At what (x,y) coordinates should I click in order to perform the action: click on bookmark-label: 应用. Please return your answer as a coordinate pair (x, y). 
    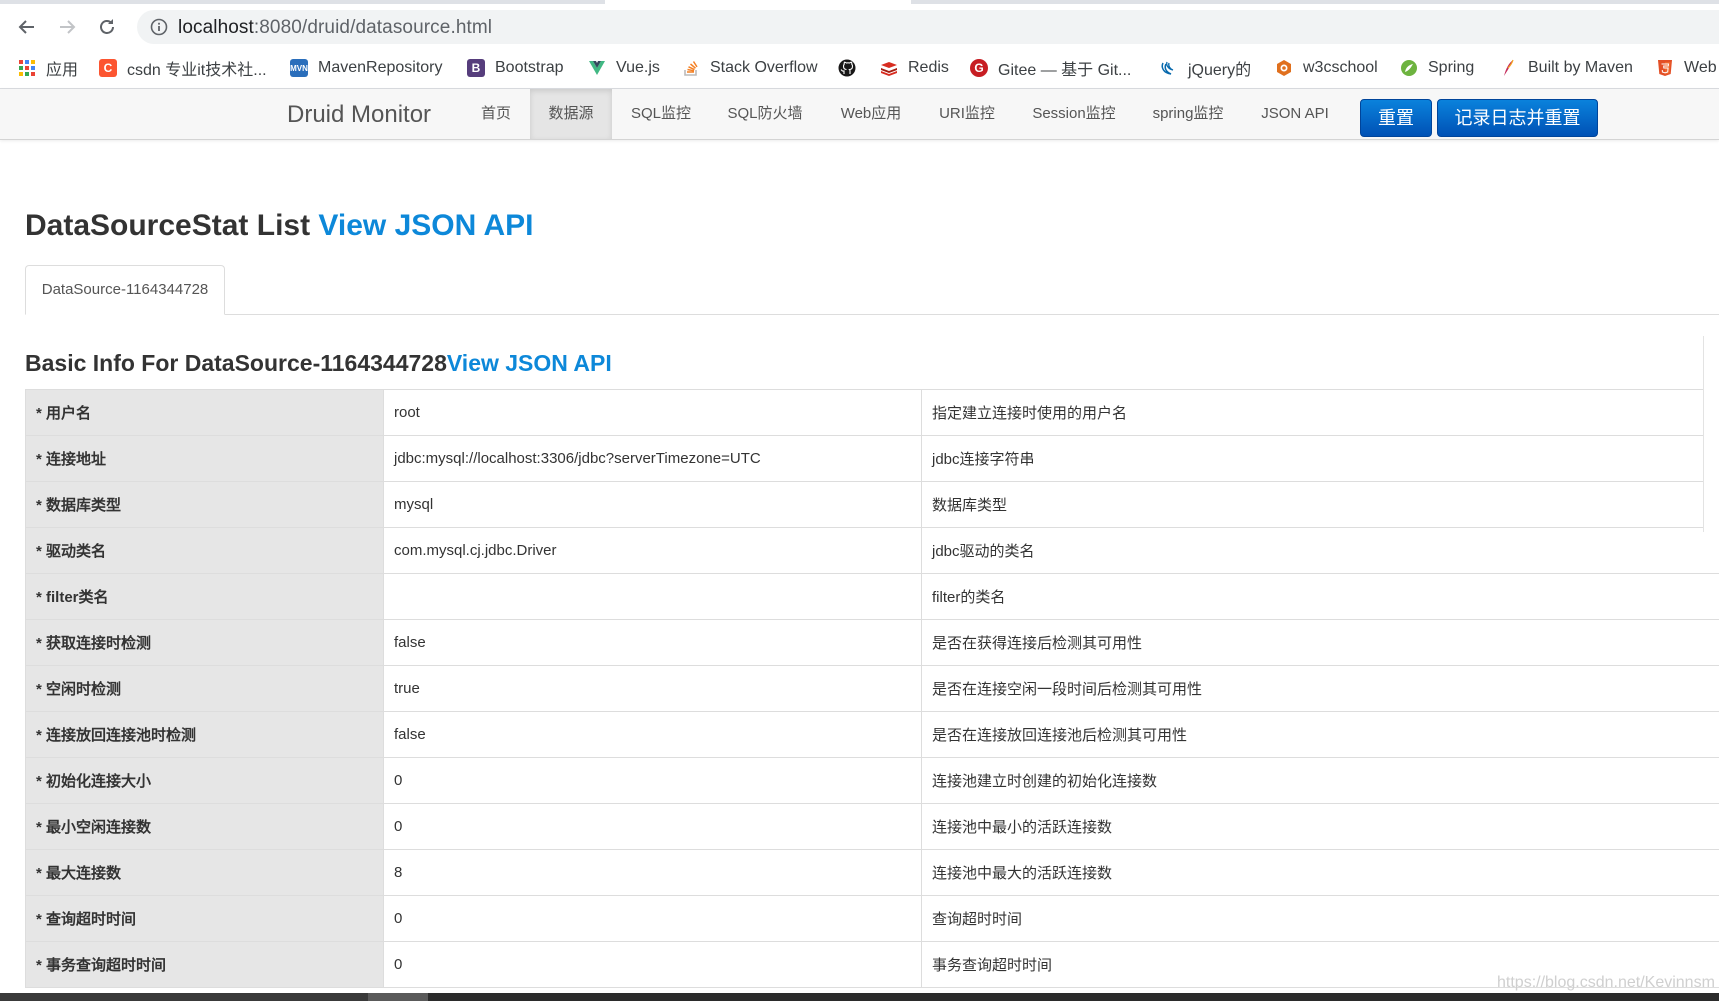
    Looking at the image, I should click on (62, 70).